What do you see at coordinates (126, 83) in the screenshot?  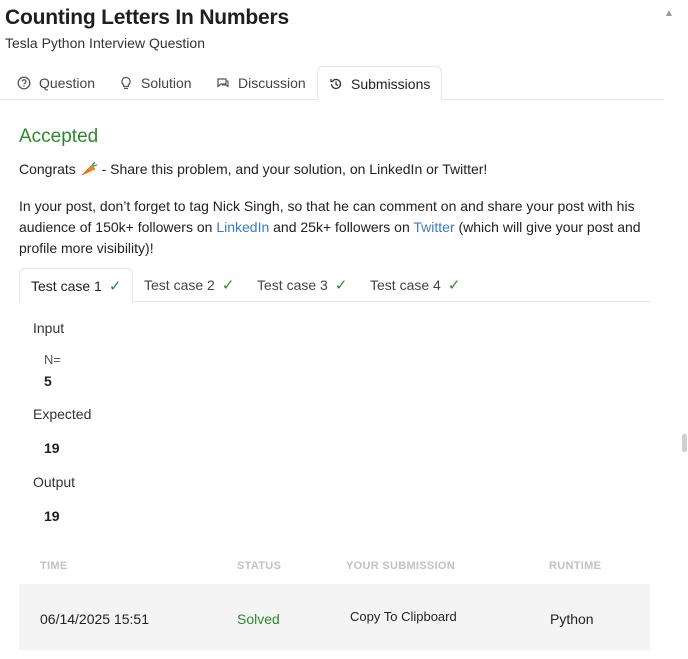 I see `lightbulb-icon` at bounding box center [126, 83].